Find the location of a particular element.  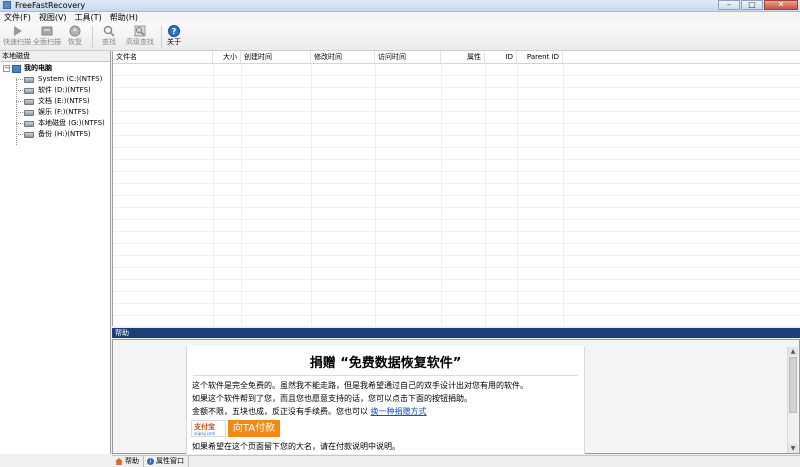

help-icon: ? is located at coordinates (174, 31).